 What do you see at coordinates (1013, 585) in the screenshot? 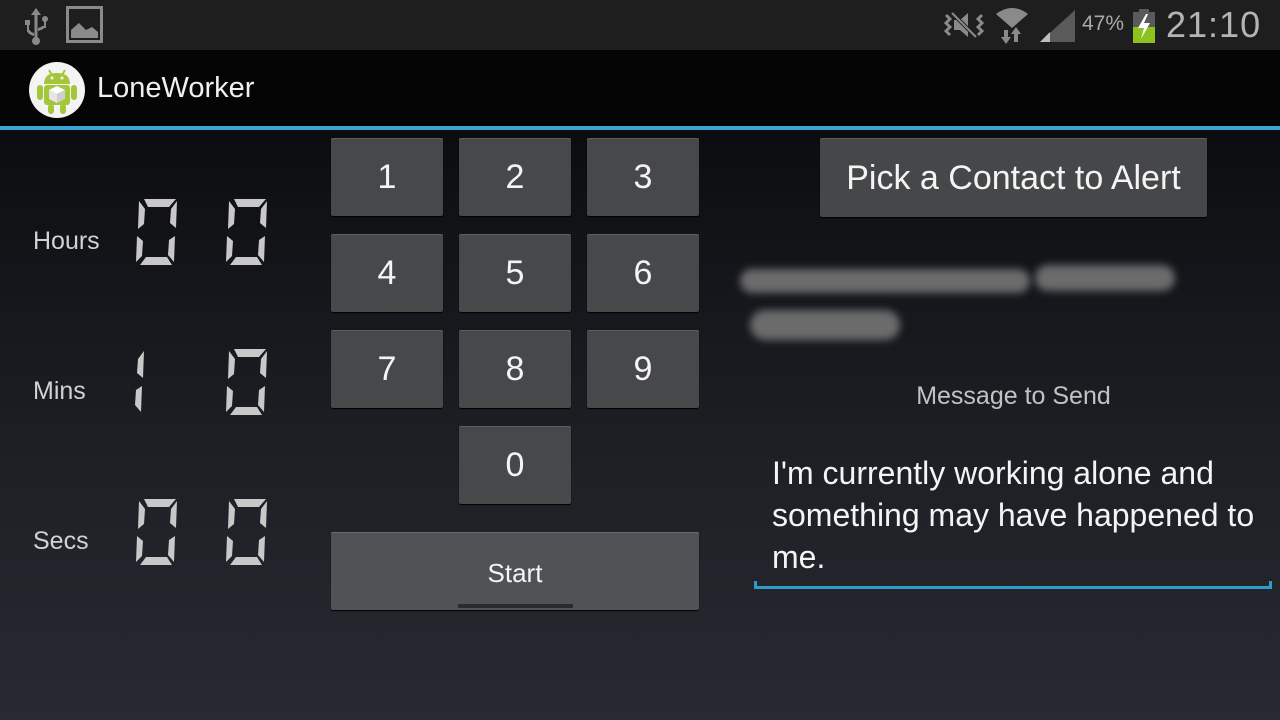
I see `message-input-underline` at bounding box center [1013, 585].